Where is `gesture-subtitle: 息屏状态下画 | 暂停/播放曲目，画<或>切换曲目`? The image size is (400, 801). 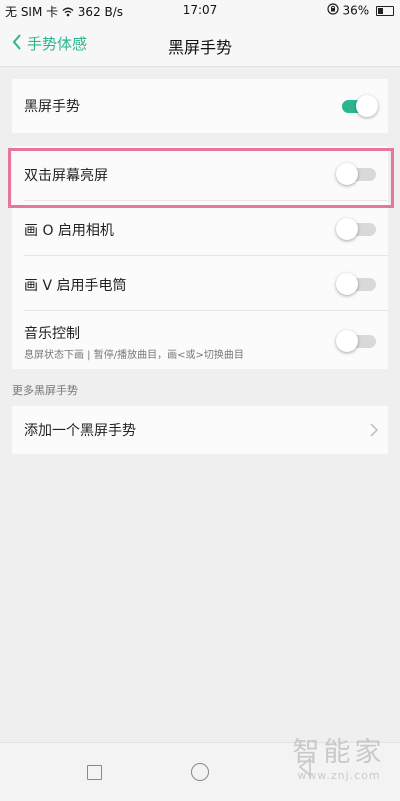 gesture-subtitle: 息屏状态下画 | 暂停/播放曲目，画<或>切换曲目 is located at coordinates (134, 355).